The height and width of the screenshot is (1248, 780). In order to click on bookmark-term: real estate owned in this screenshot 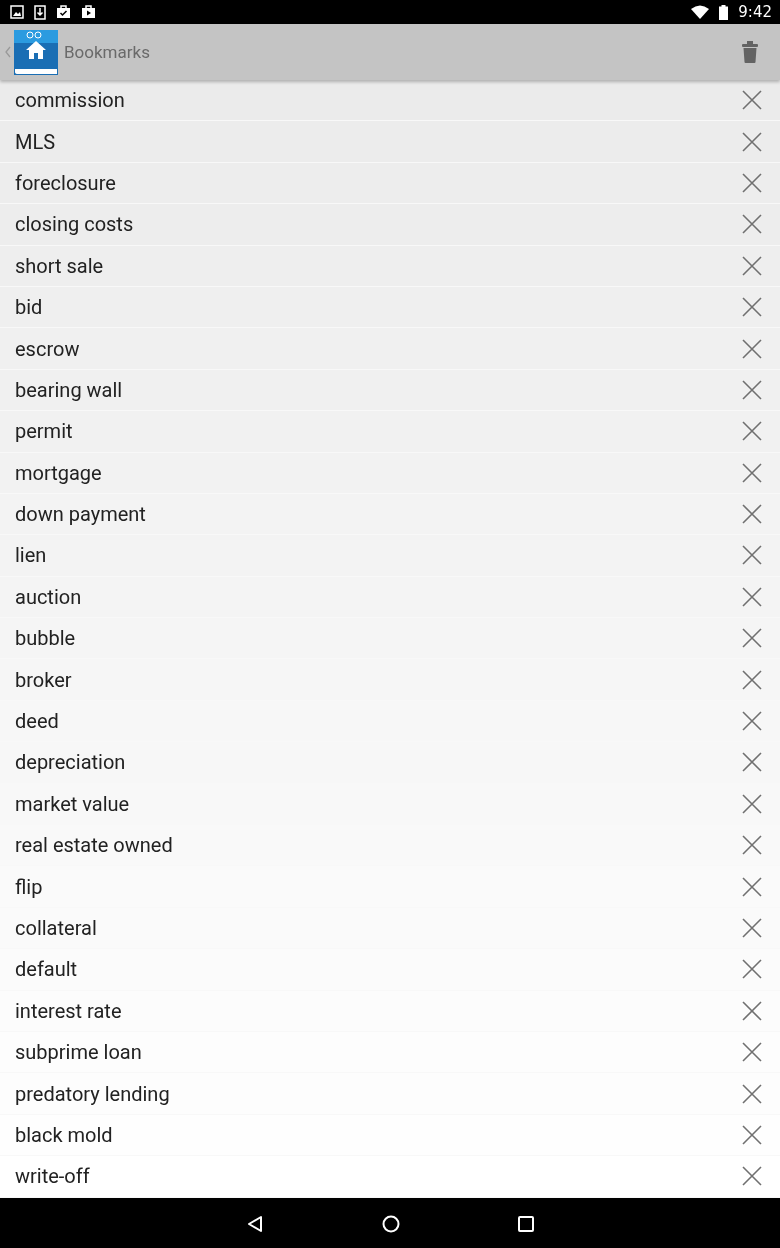, I will do `click(94, 845)`.